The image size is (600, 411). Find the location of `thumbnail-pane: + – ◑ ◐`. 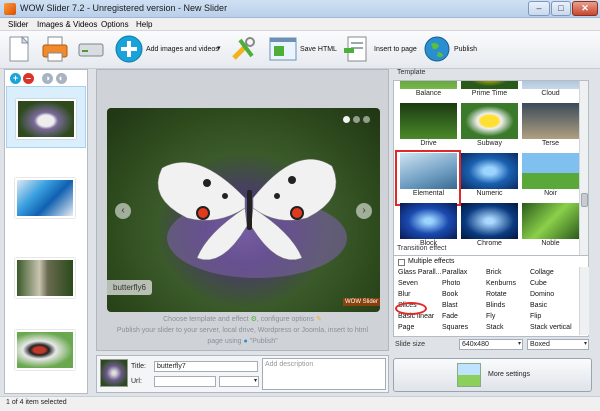

thumbnail-pane: + – ◑ ◐ is located at coordinates (46, 231).